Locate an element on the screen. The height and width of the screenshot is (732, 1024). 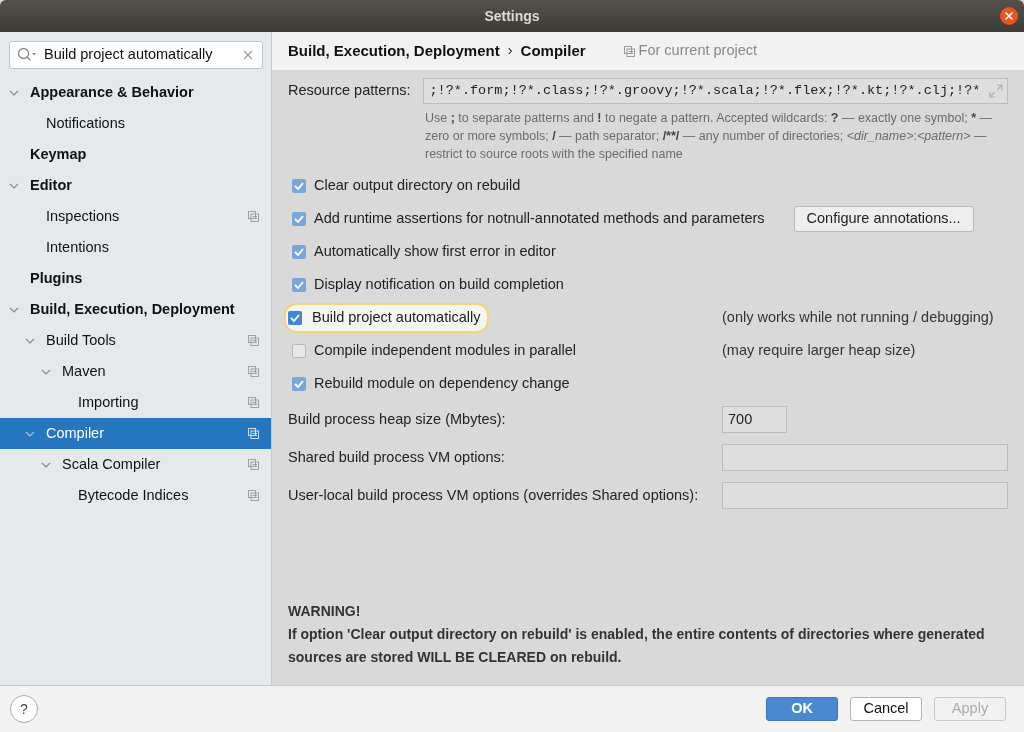
clear-icon is located at coordinates (248, 55).